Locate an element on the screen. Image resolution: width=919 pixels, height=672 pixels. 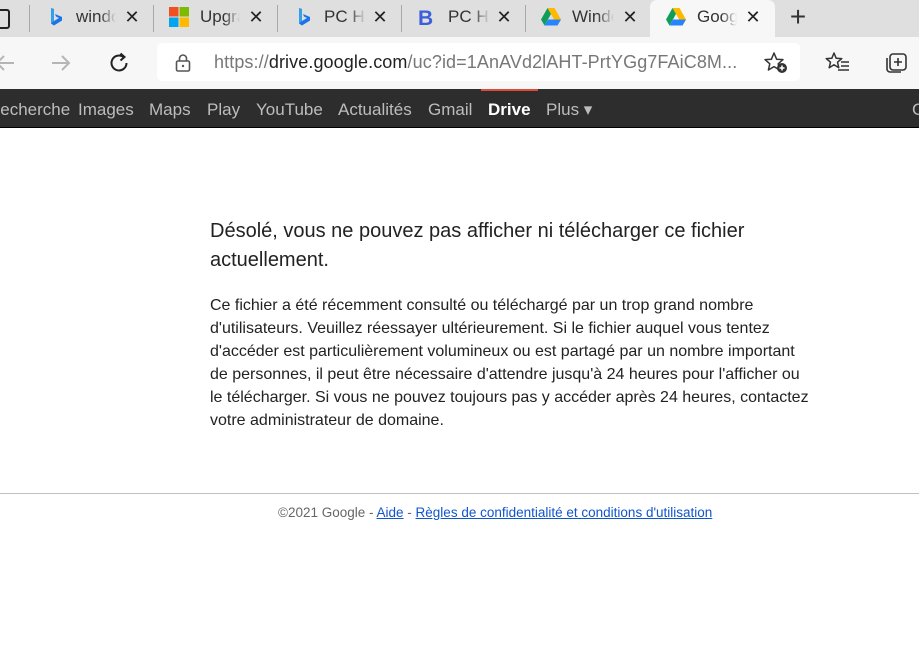
tab-title: windows 11 is located at coordinates (96, 16).